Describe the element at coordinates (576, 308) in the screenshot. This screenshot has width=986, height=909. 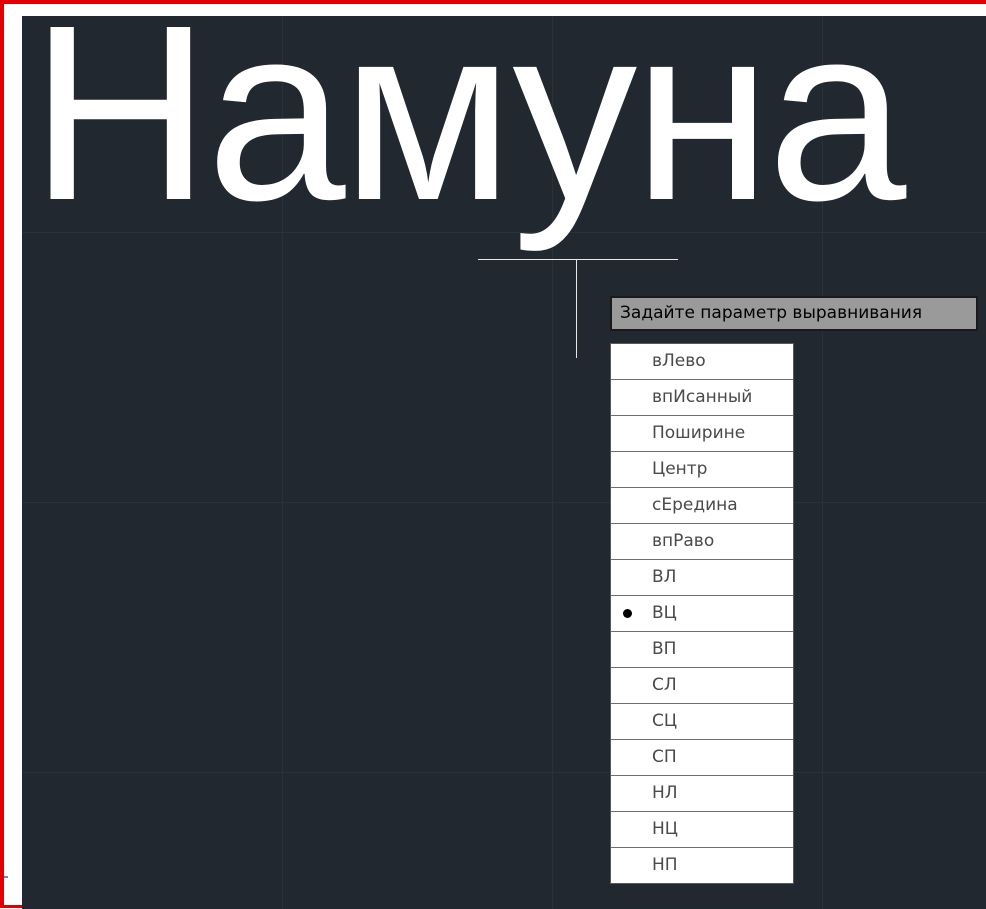
I see `crosshair-vertical` at that location.